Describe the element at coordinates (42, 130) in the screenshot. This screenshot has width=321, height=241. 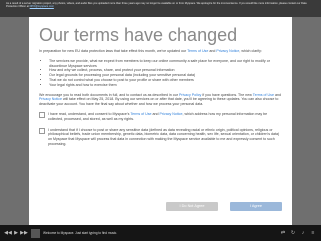
I see `consent-sensitive-checkbox` at that location.